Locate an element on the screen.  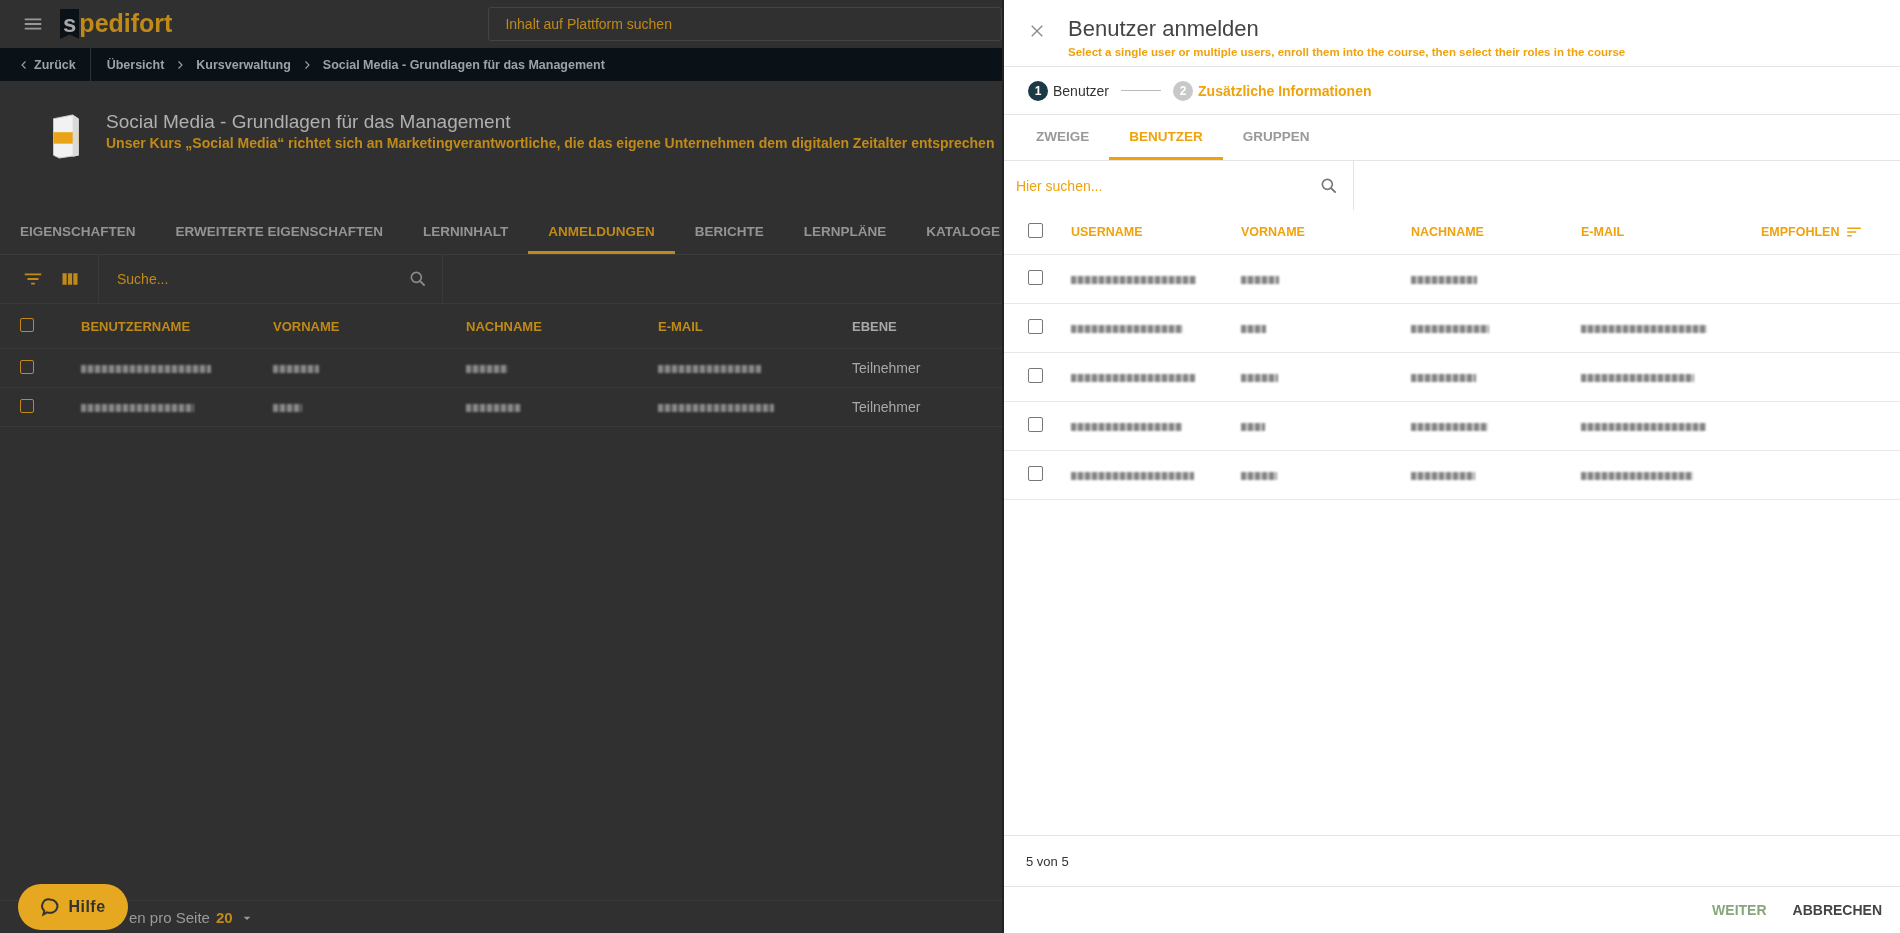
logo: s pedifort is located at coordinates (116, 24).